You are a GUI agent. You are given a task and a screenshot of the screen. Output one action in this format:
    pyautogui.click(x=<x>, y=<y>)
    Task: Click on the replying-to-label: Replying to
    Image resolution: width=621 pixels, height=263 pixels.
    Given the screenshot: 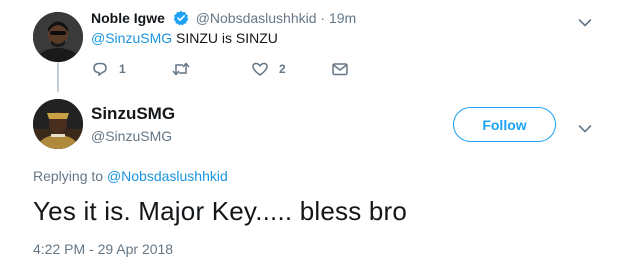 What is the action you would take?
    pyautogui.click(x=70, y=176)
    